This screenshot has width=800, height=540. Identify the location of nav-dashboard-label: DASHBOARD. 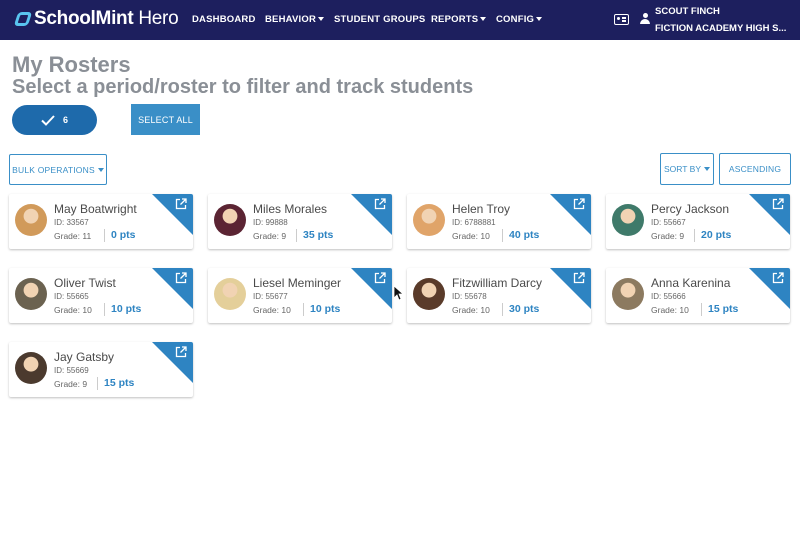
(224, 19).